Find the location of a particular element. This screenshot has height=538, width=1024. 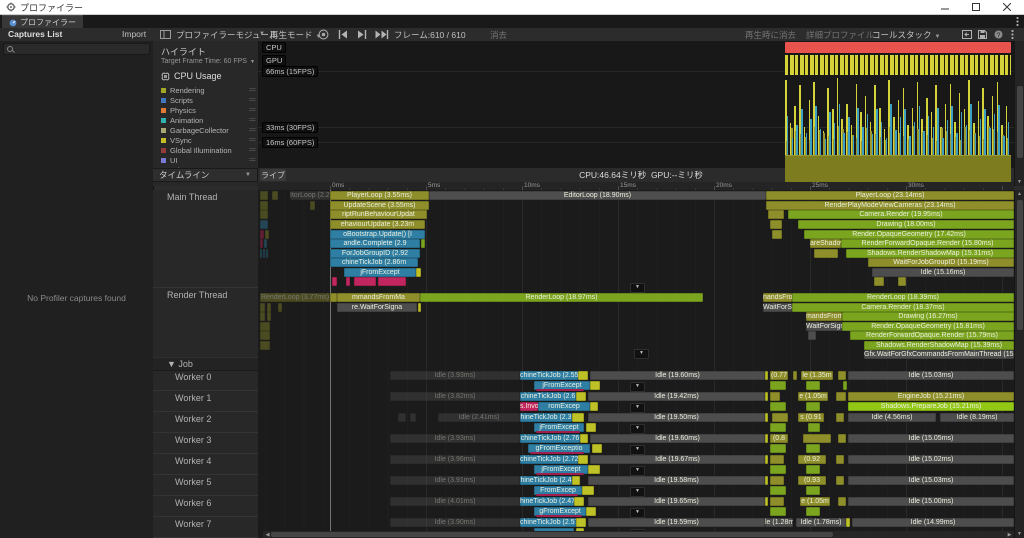

timeline-block: RenderLoop (18.97ms) is located at coordinates (561, 297).